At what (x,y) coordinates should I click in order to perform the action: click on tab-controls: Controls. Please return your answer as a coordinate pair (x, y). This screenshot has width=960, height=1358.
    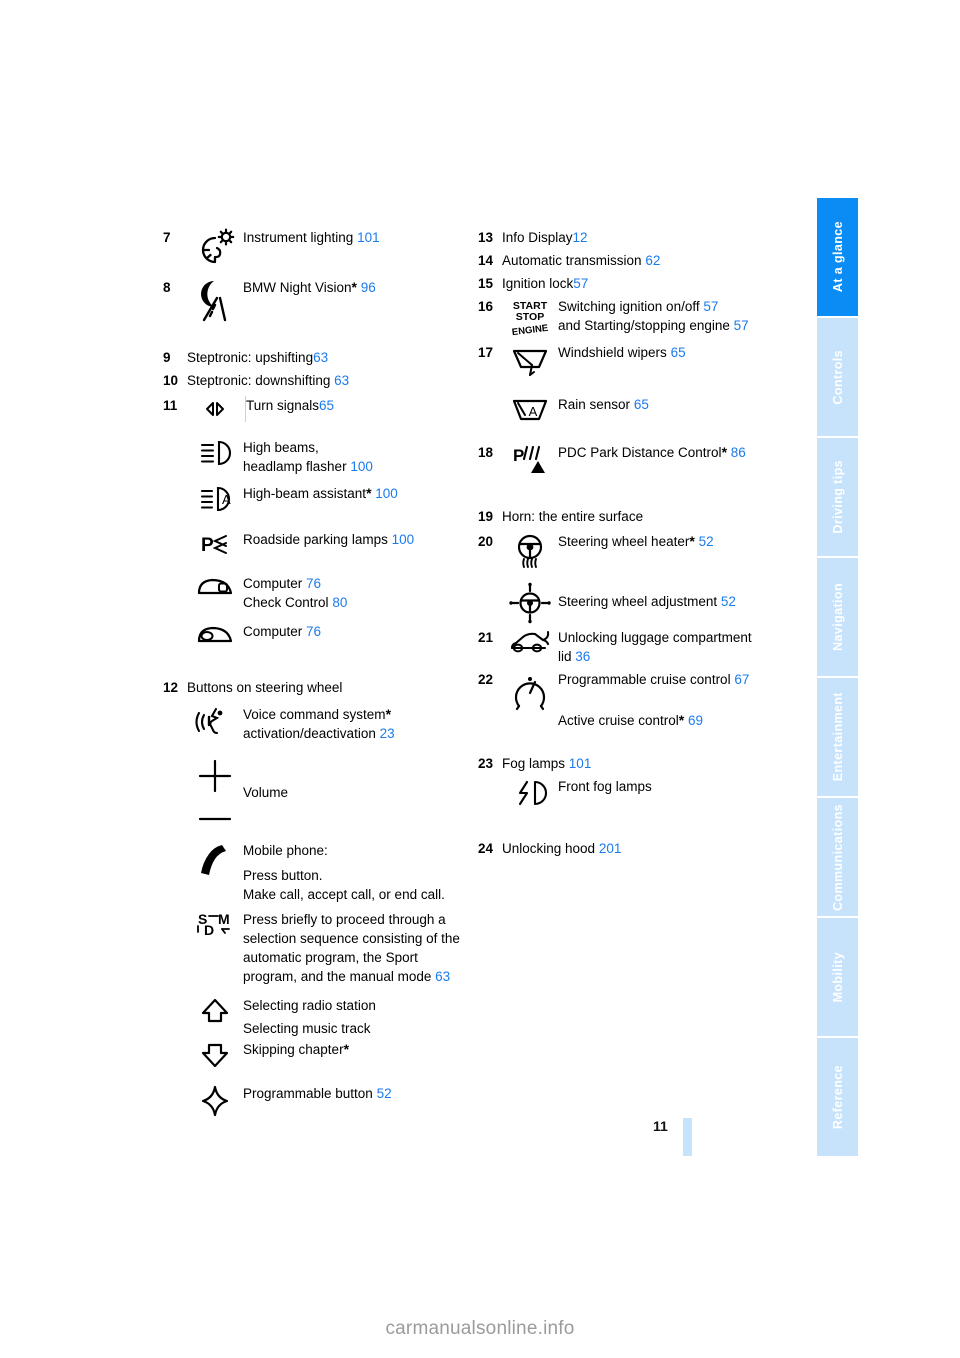
    Looking at the image, I should click on (837, 377).